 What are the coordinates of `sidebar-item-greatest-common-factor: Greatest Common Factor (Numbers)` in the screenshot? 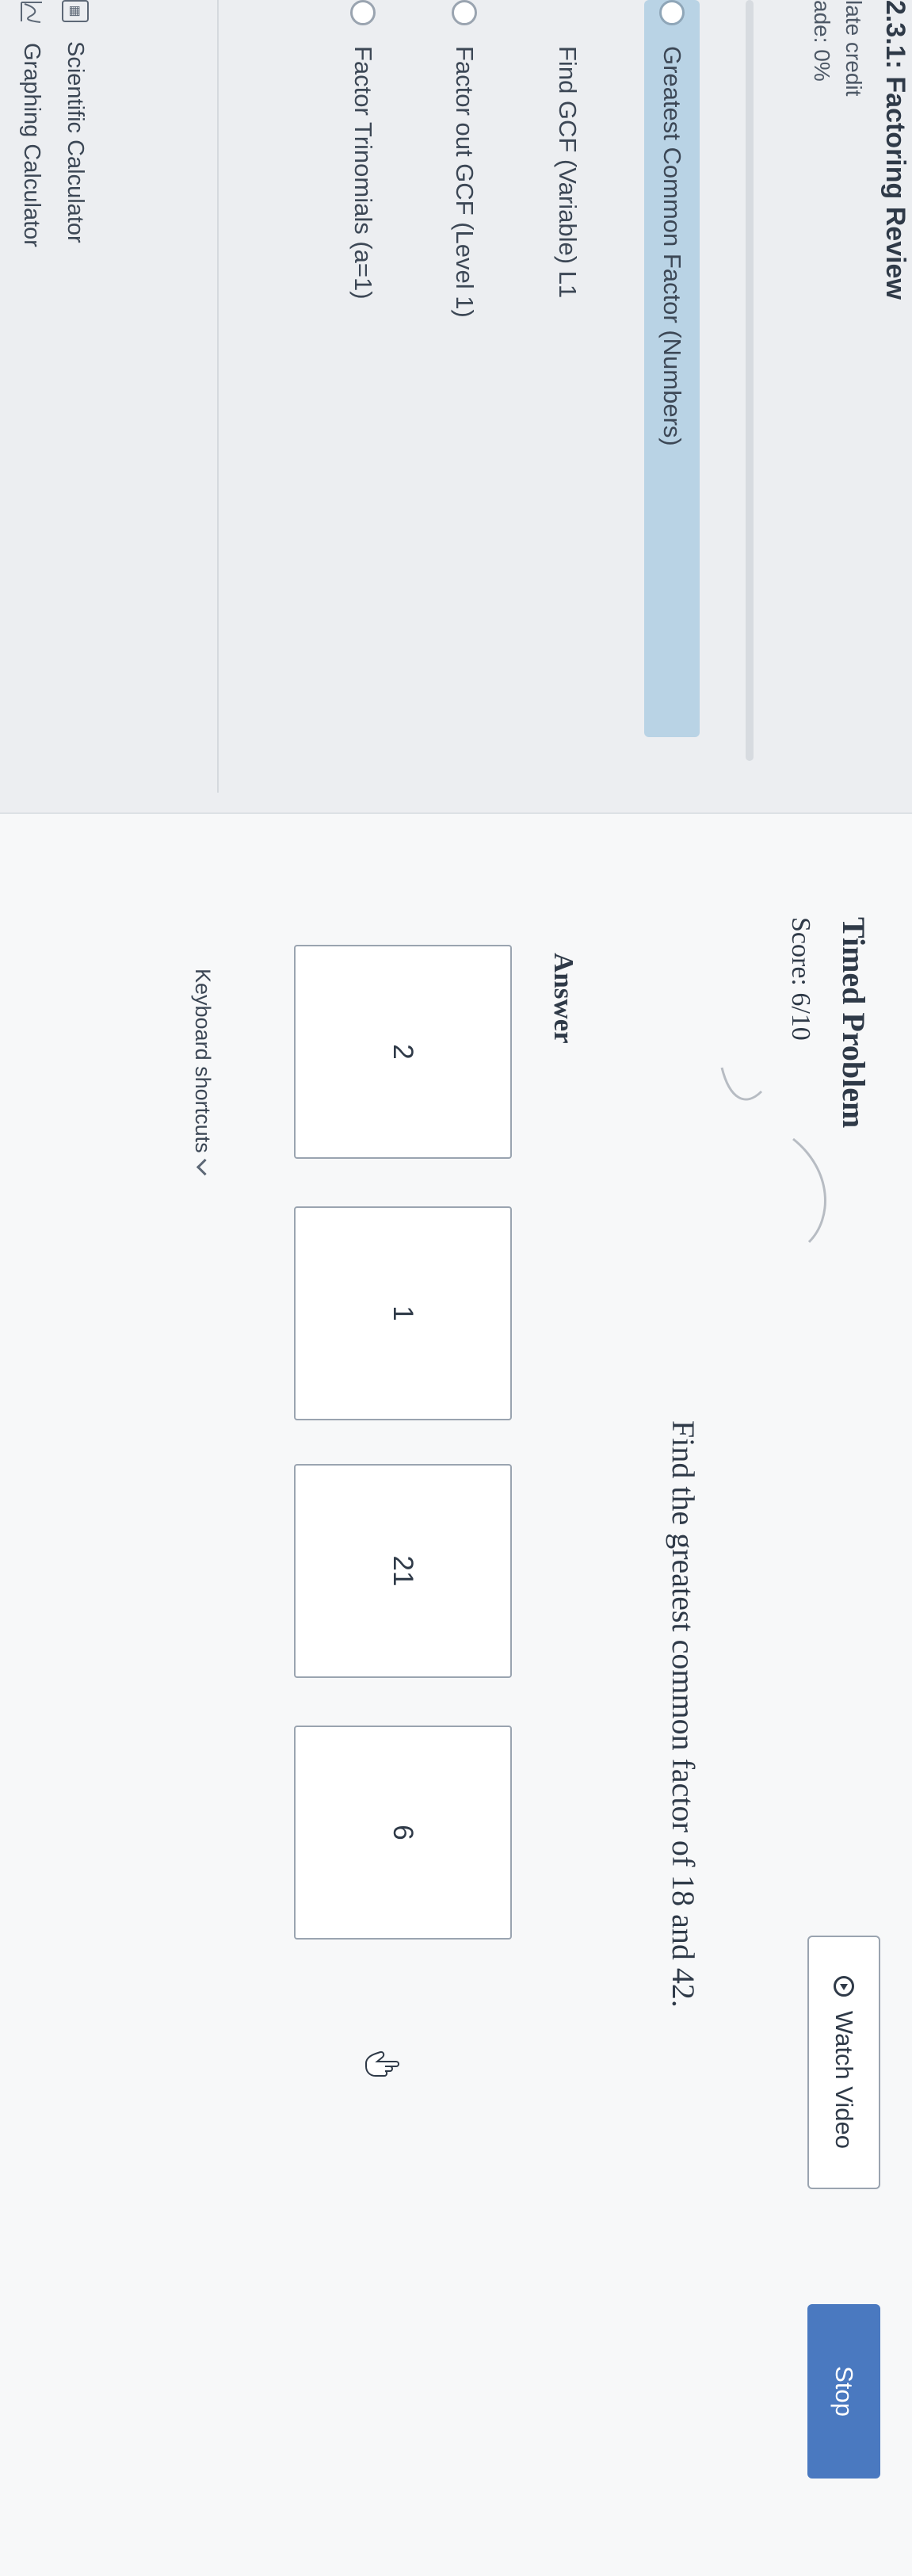 It's located at (672, 368).